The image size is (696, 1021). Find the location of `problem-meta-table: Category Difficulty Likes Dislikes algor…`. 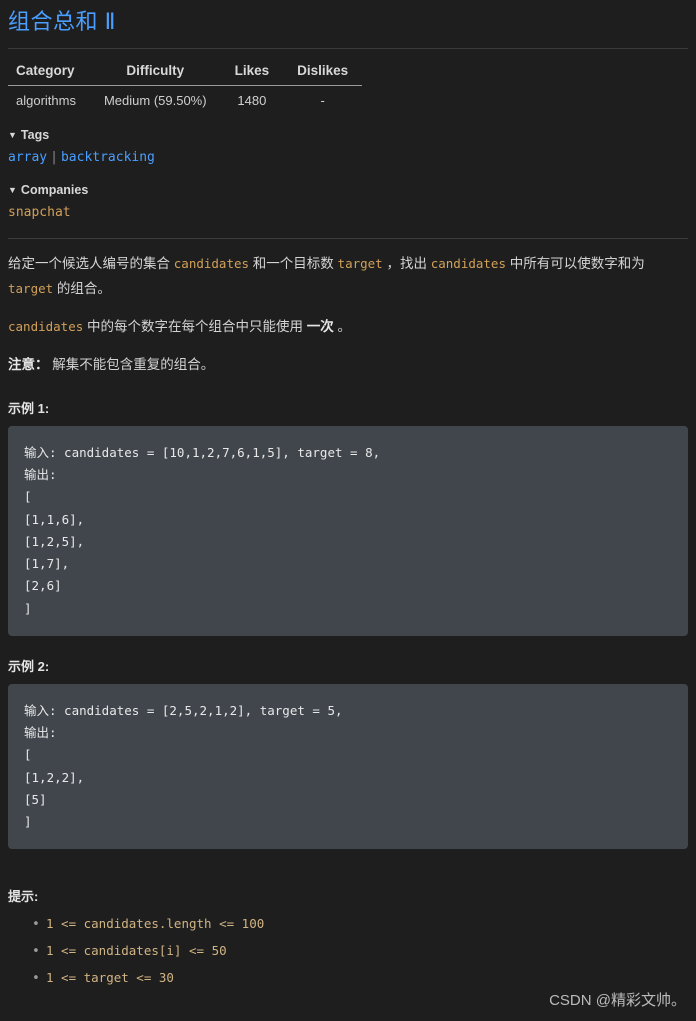

problem-meta-table: Category Difficulty Likes Dislikes algor… is located at coordinates (185, 86).